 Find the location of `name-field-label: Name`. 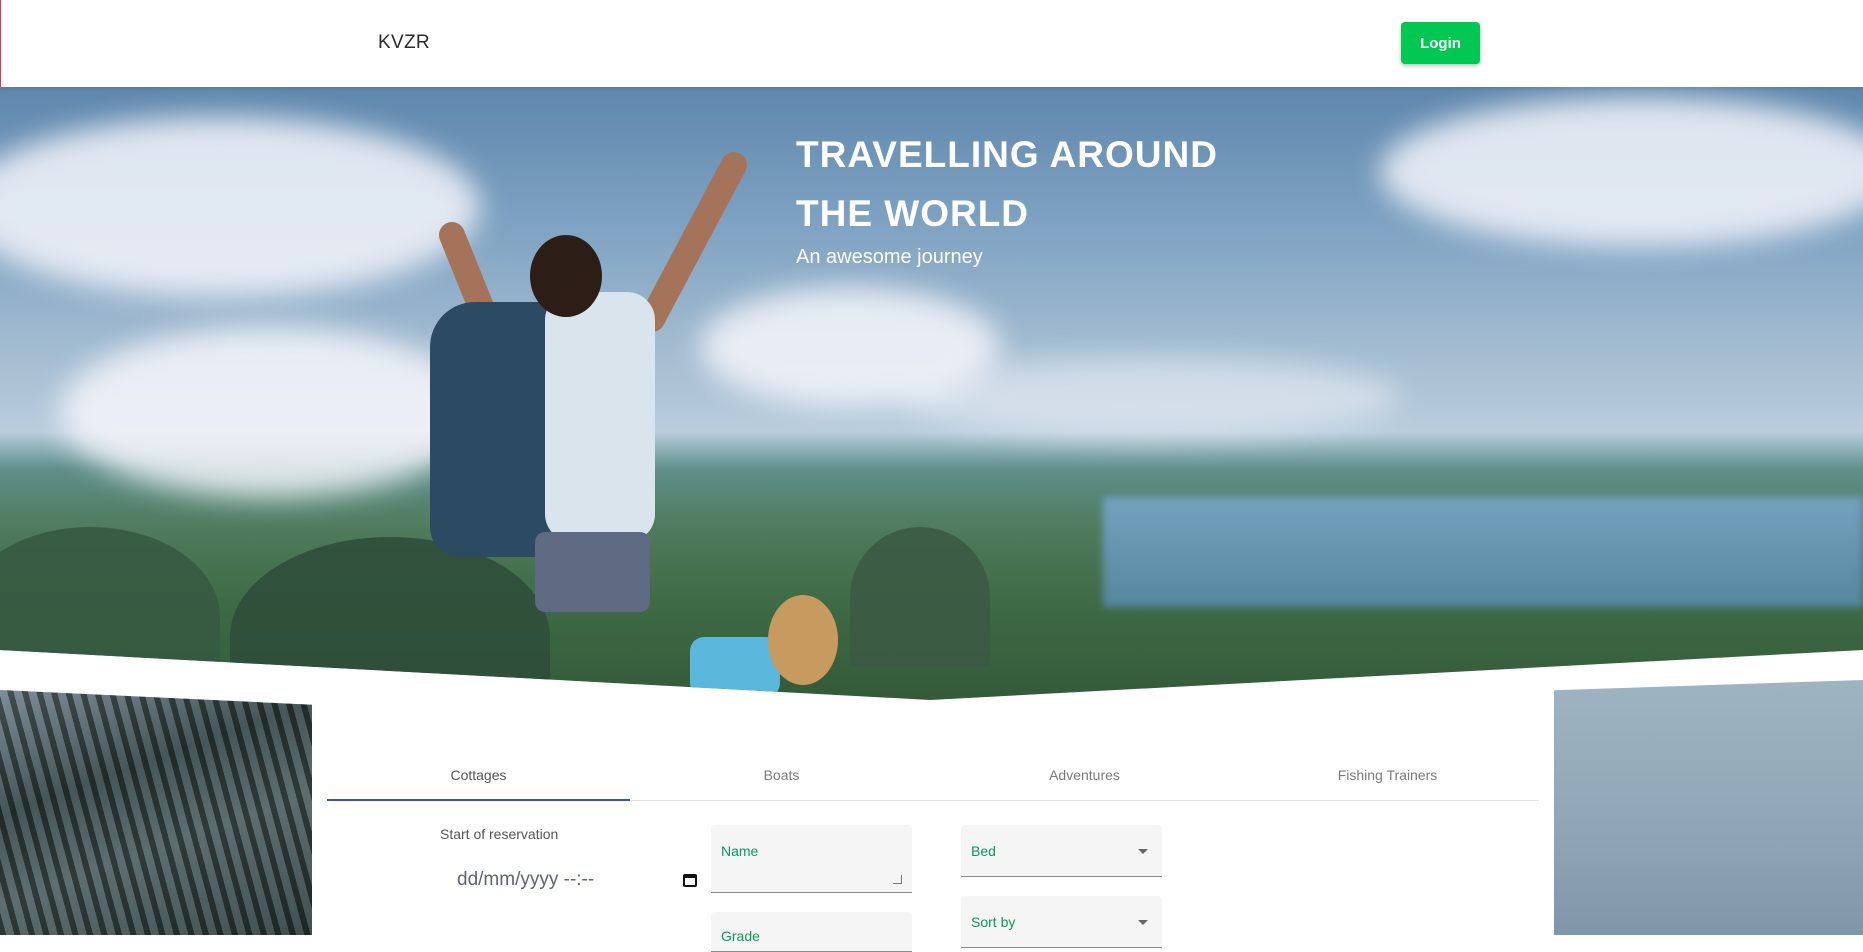

name-field-label: Name is located at coordinates (740, 851).